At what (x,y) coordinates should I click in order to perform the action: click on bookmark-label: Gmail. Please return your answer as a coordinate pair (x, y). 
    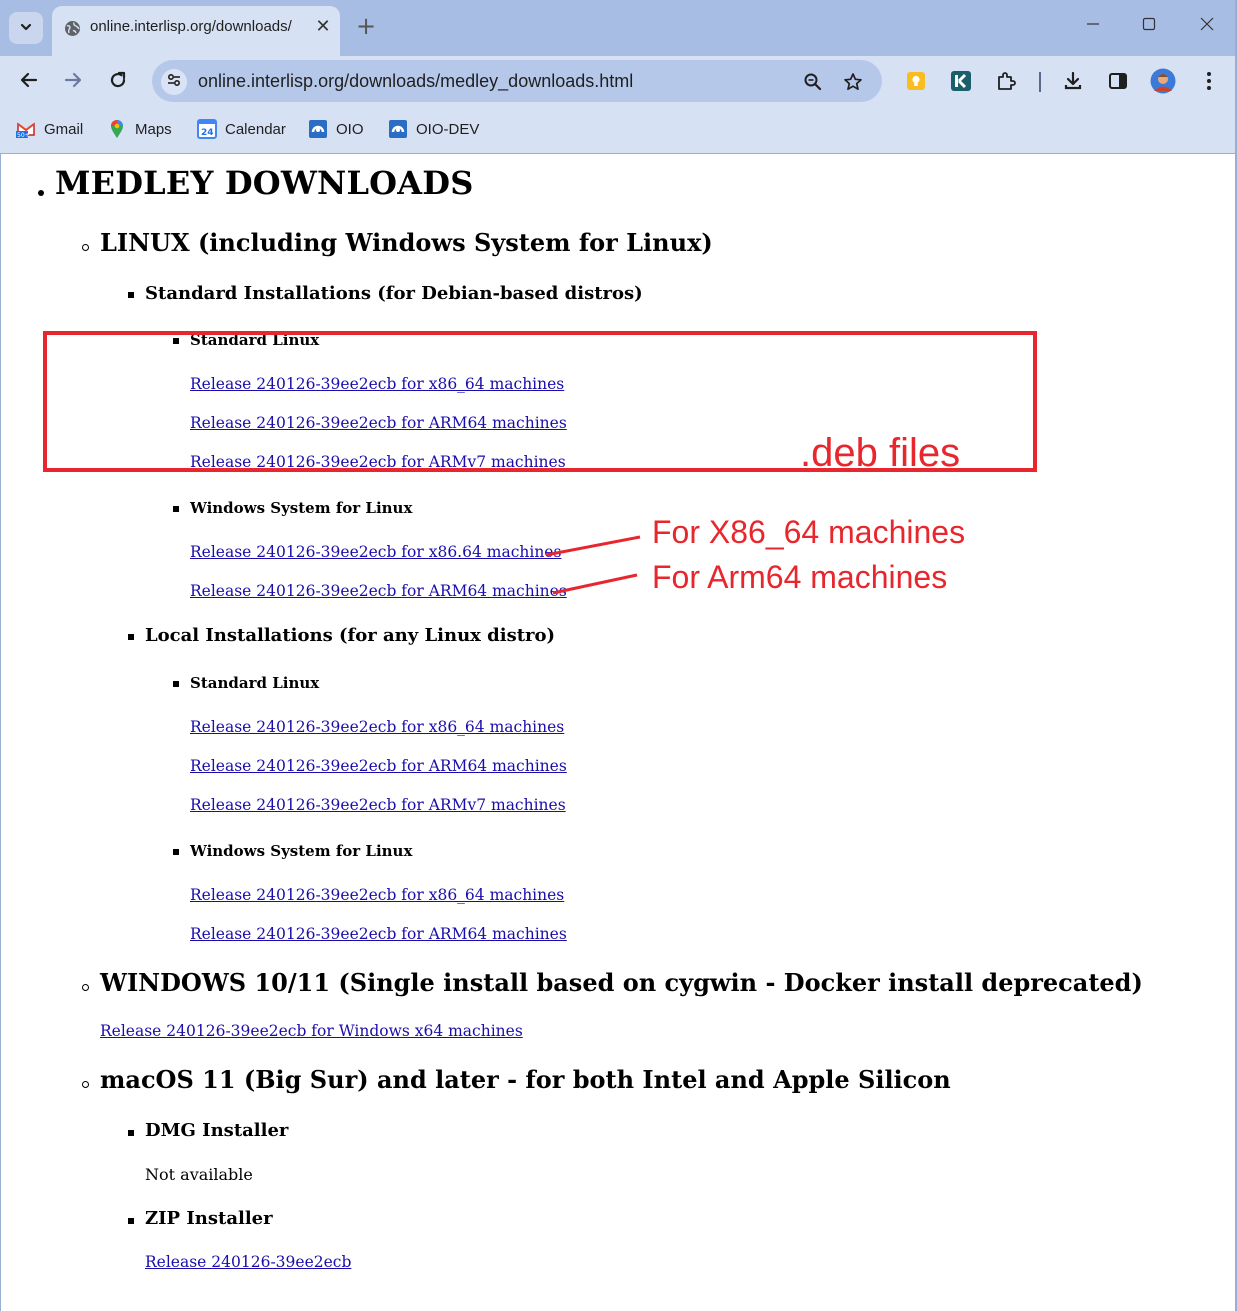
    Looking at the image, I should click on (64, 129).